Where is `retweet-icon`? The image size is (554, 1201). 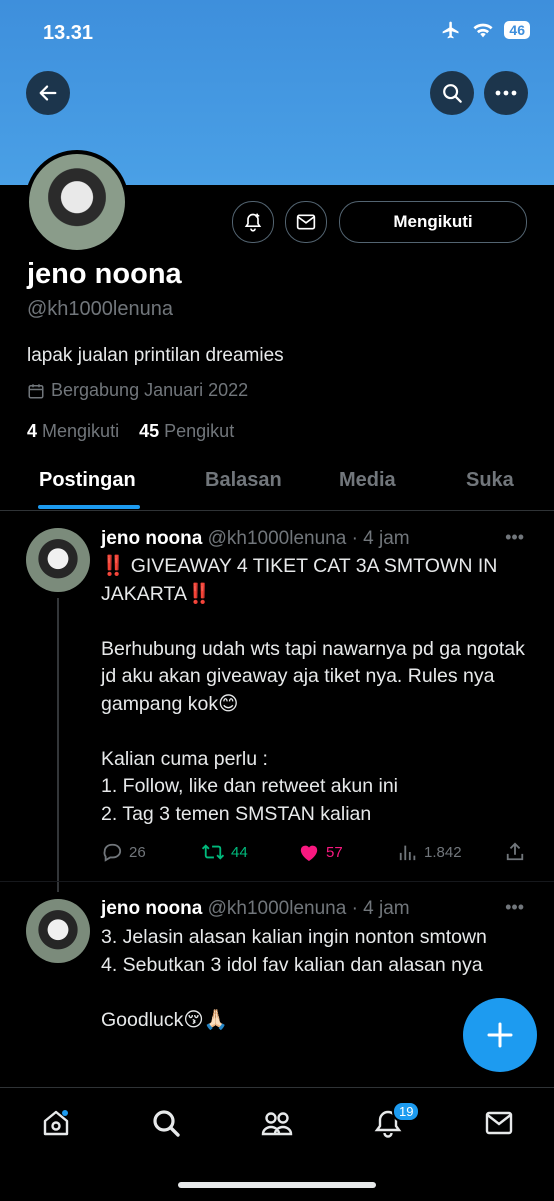 retweet-icon is located at coordinates (213, 852).